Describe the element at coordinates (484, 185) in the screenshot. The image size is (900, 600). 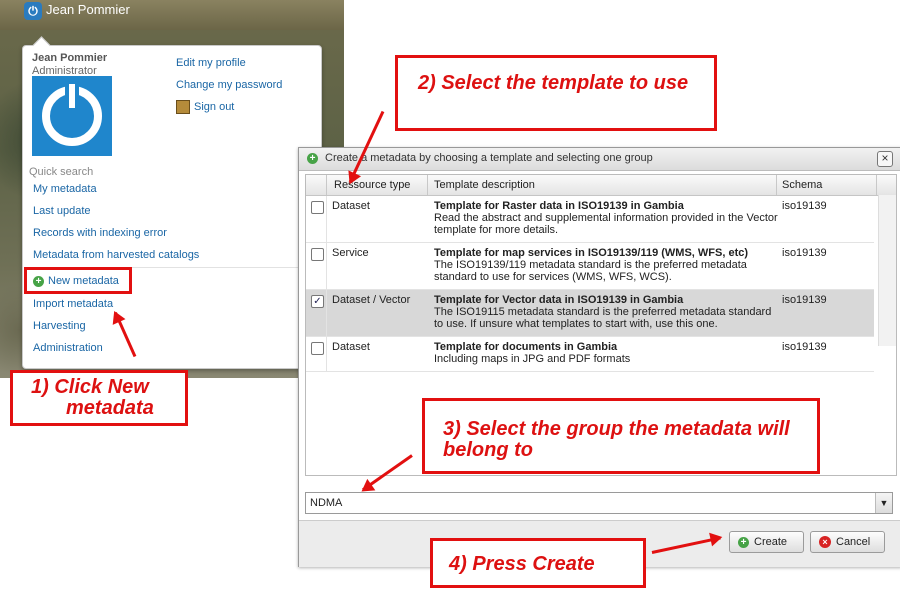
I see `col-template-description: Template description` at that location.